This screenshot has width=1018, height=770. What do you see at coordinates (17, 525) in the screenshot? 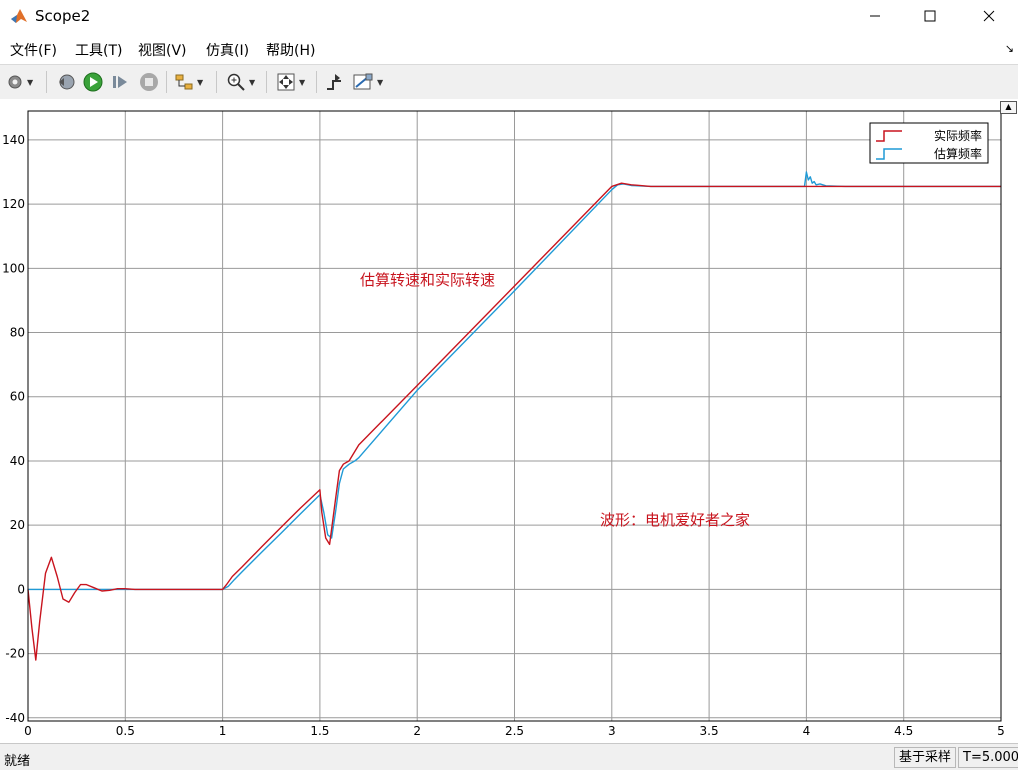
I see `y-tick-label: 20` at bounding box center [17, 525].